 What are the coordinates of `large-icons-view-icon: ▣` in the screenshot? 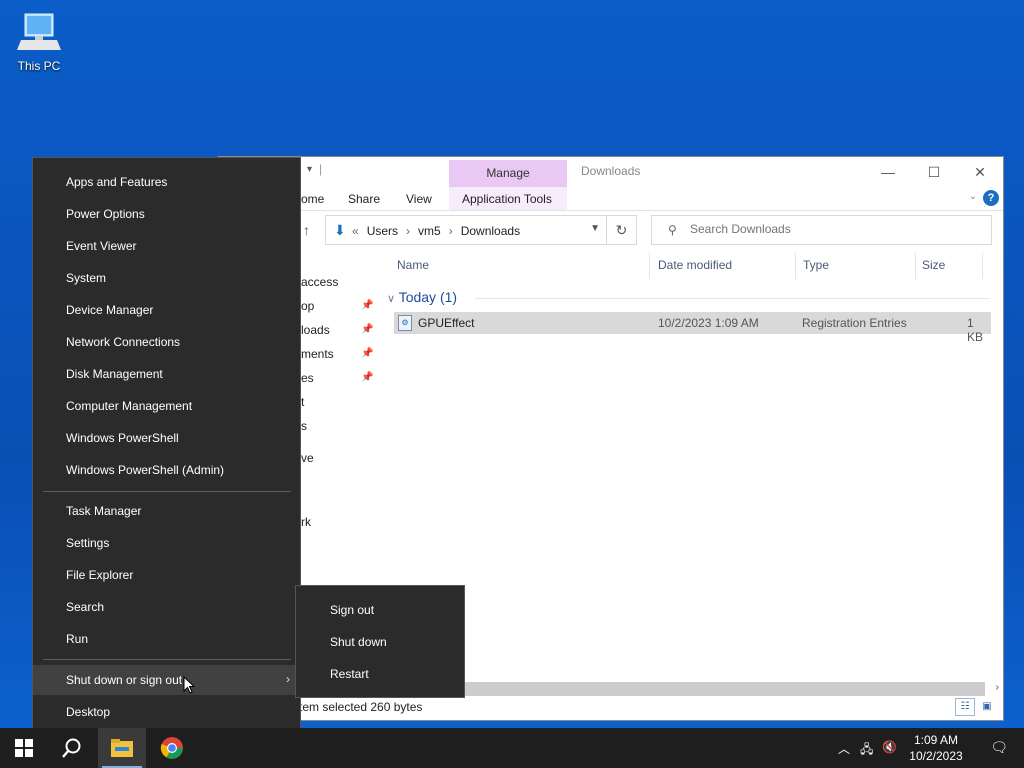 It's located at (987, 707).